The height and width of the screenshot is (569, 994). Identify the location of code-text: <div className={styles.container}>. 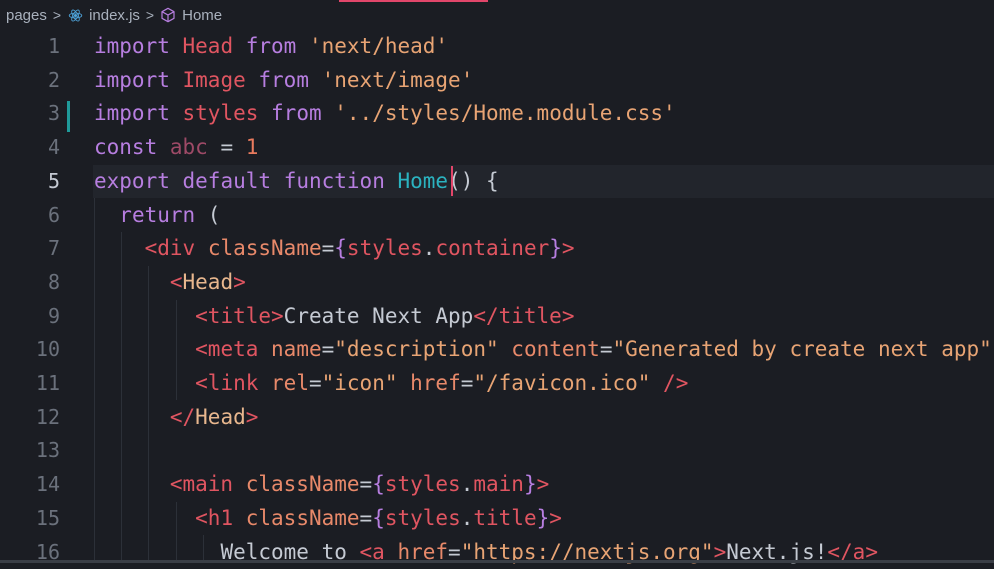
(334, 249).